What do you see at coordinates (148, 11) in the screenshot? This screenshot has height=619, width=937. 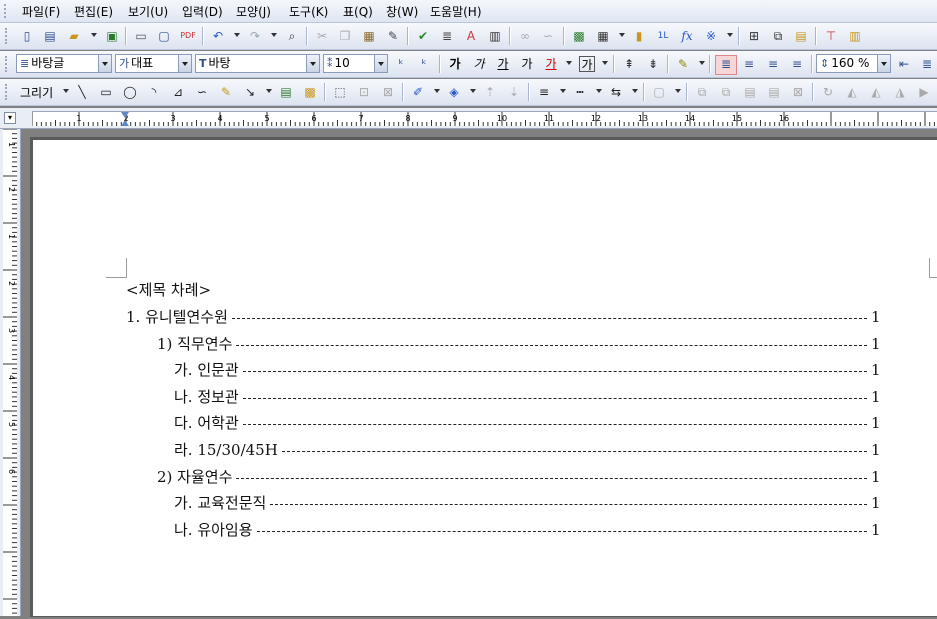 I see `menu-view: 보기(U)` at bounding box center [148, 11].